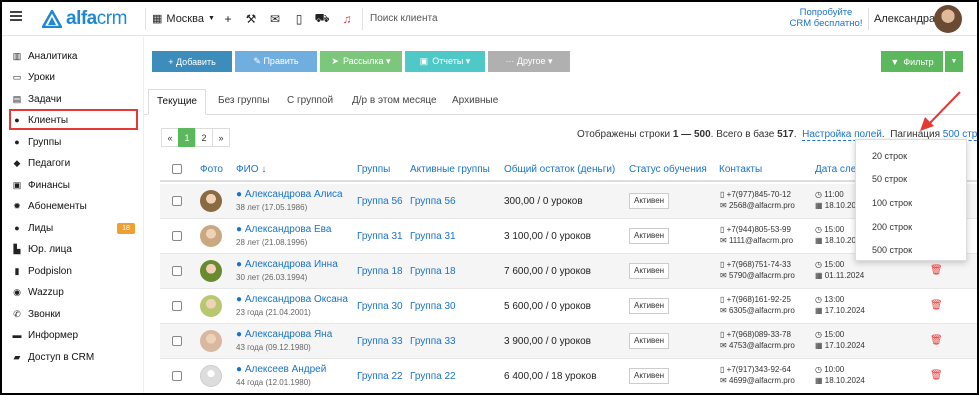 This screenshot has height=395, width=979. I want to click on other-button: ··· Другое ▾, so click(529, 61).